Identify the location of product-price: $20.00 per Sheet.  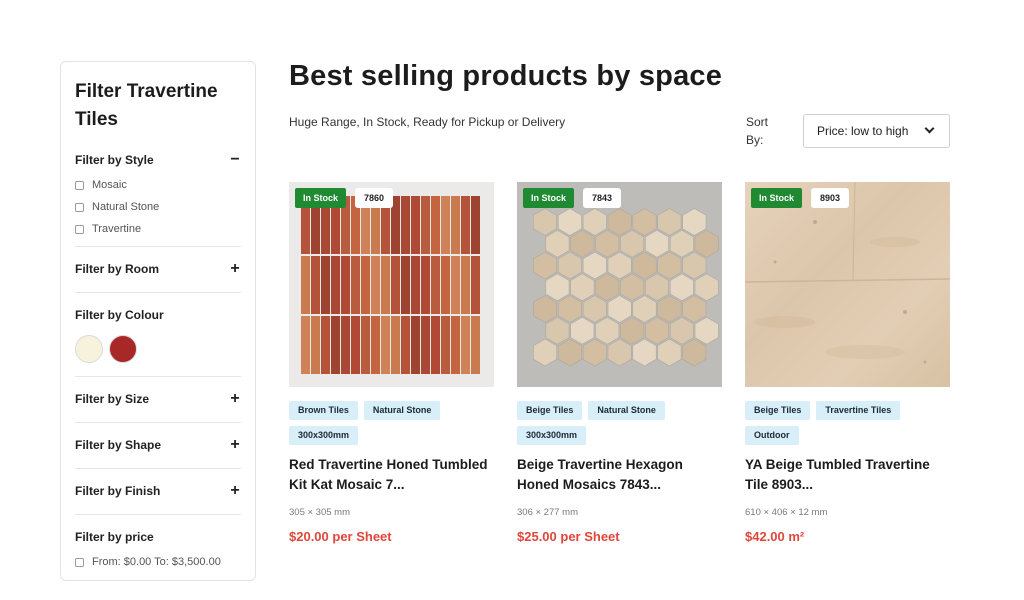
(340, 536).